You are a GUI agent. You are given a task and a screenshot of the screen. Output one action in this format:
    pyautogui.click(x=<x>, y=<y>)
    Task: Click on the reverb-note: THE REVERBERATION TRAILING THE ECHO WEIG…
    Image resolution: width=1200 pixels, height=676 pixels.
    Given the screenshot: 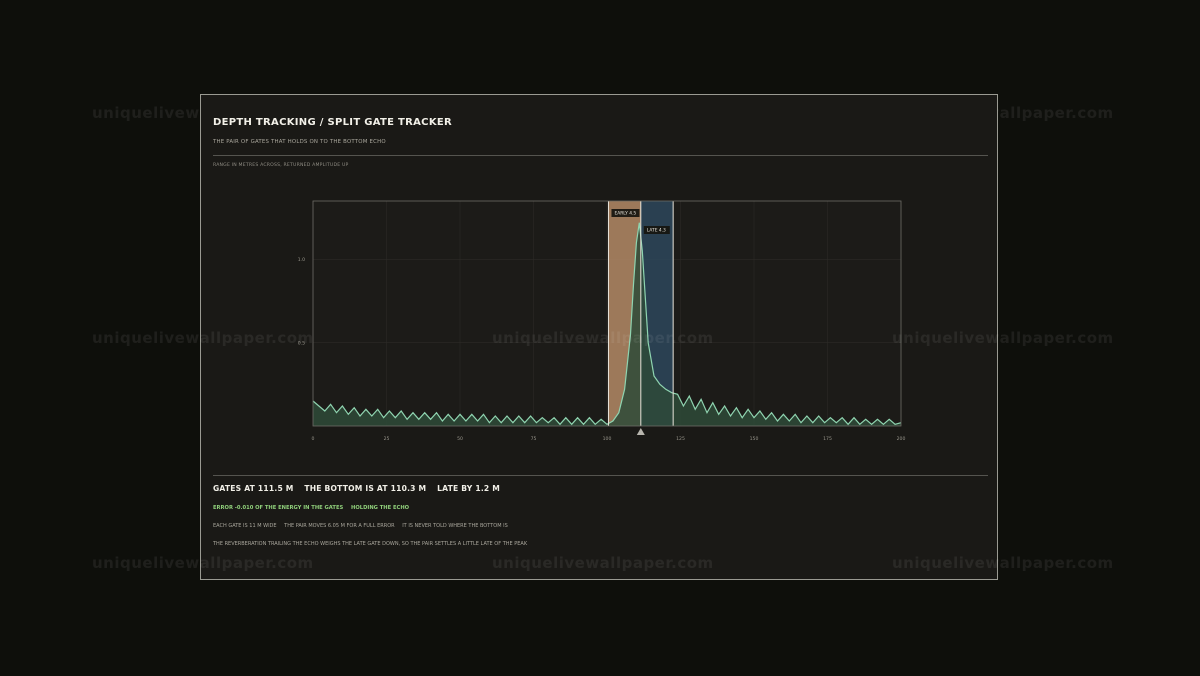 What is the action you would take?
    pyautogui.click(x=370, y=544)
    